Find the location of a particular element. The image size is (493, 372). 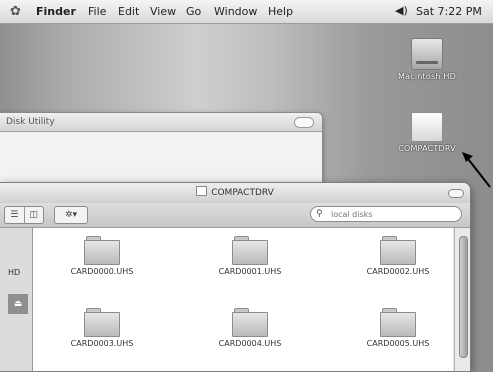

eject-icon: ⏏ is located at coordinates (18, 304).